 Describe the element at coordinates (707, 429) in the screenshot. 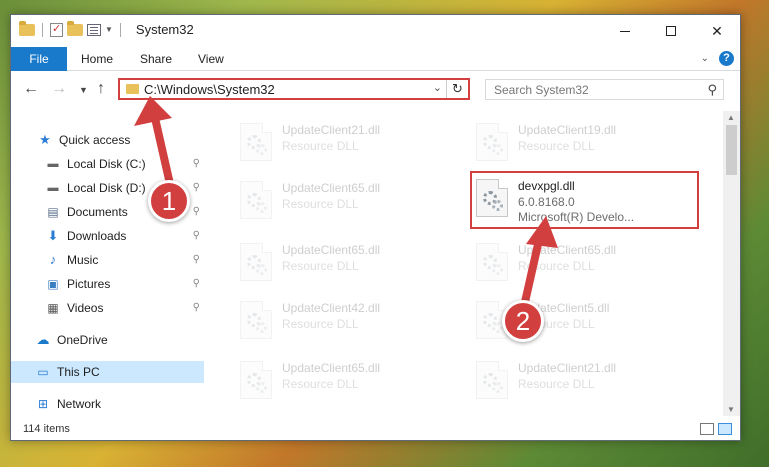

I see `details-view-icon` at that location.